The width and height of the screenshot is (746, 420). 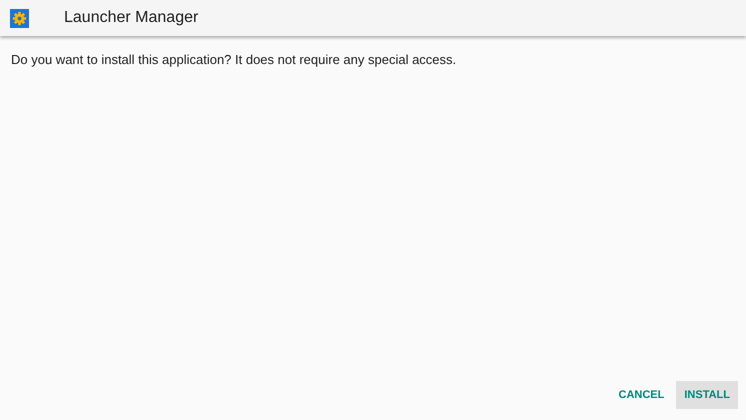 What do you see at coordinates (641, 395) in the screenshot?
I see `cancel-button: CANCEL` at bounding box center [641, 395].